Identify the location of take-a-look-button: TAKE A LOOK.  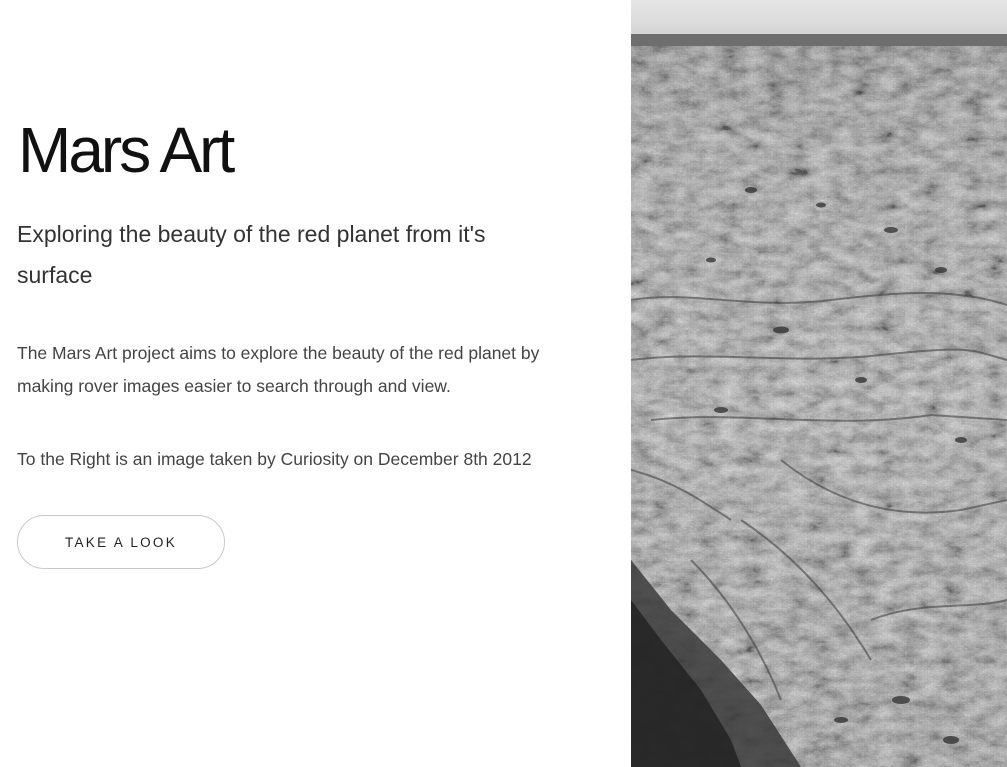
(121, 542).